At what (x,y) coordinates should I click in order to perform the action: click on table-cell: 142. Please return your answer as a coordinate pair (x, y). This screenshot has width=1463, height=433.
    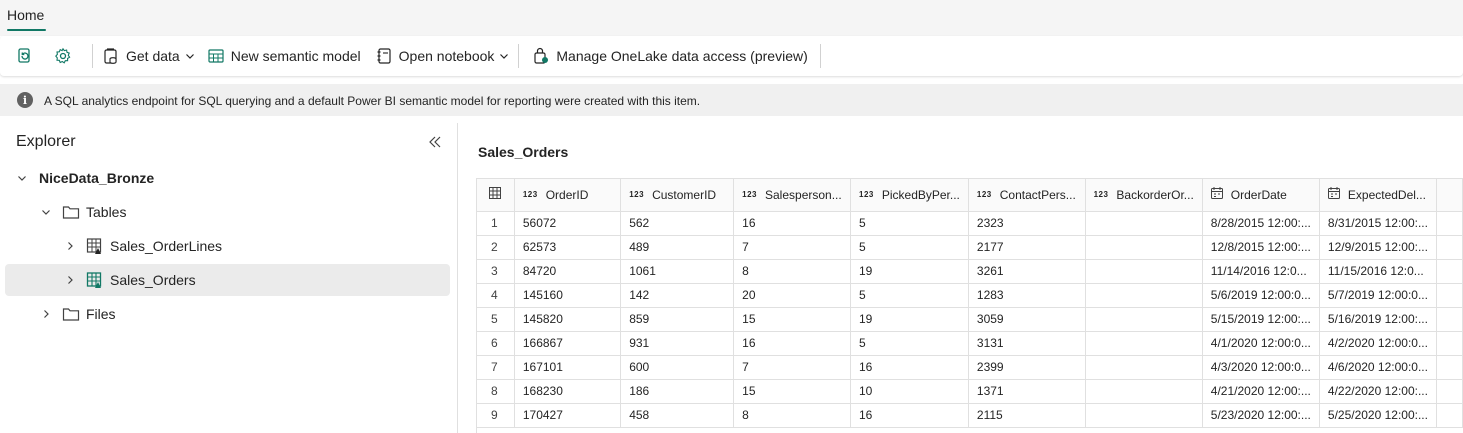
    Looking at the image, I should click on (677, 295).